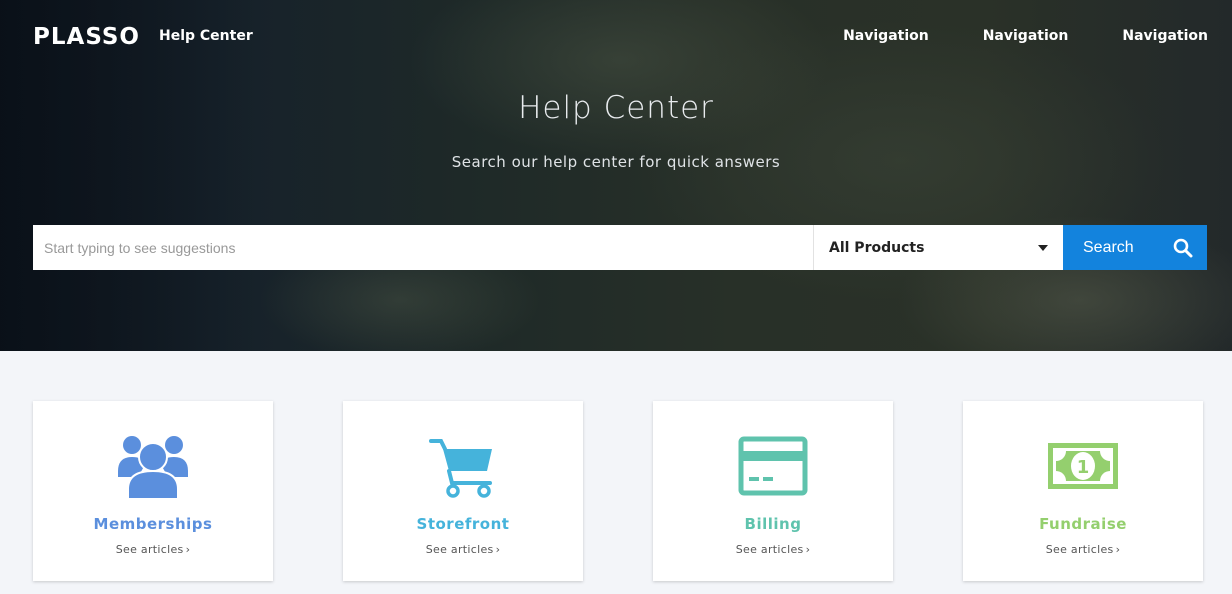 The height and width of the screenshot is (594, 1232). What do you see at coordinates (886, 36) in the screenshot?
I see `nav-link-1: Navigation` at bounding box center [886, 36].